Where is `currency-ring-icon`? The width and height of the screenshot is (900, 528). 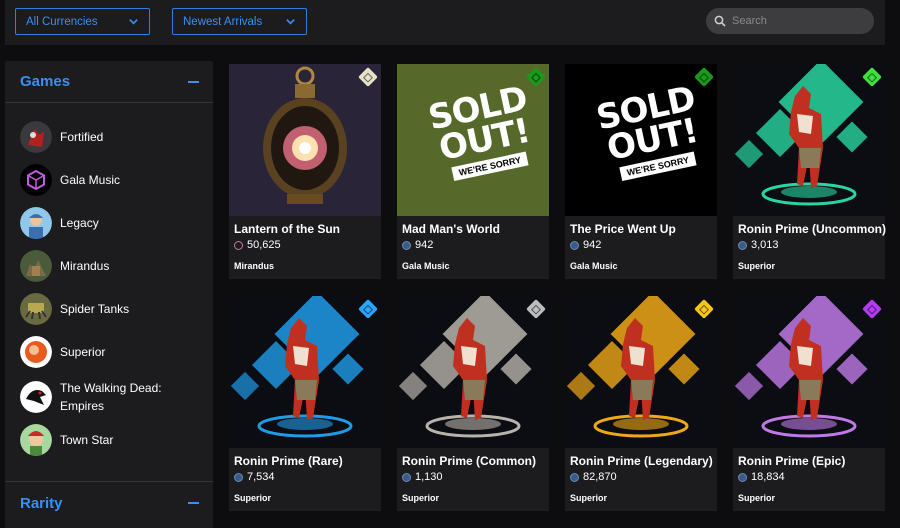
currency-ring-icon is located at coordinates (238, 245).